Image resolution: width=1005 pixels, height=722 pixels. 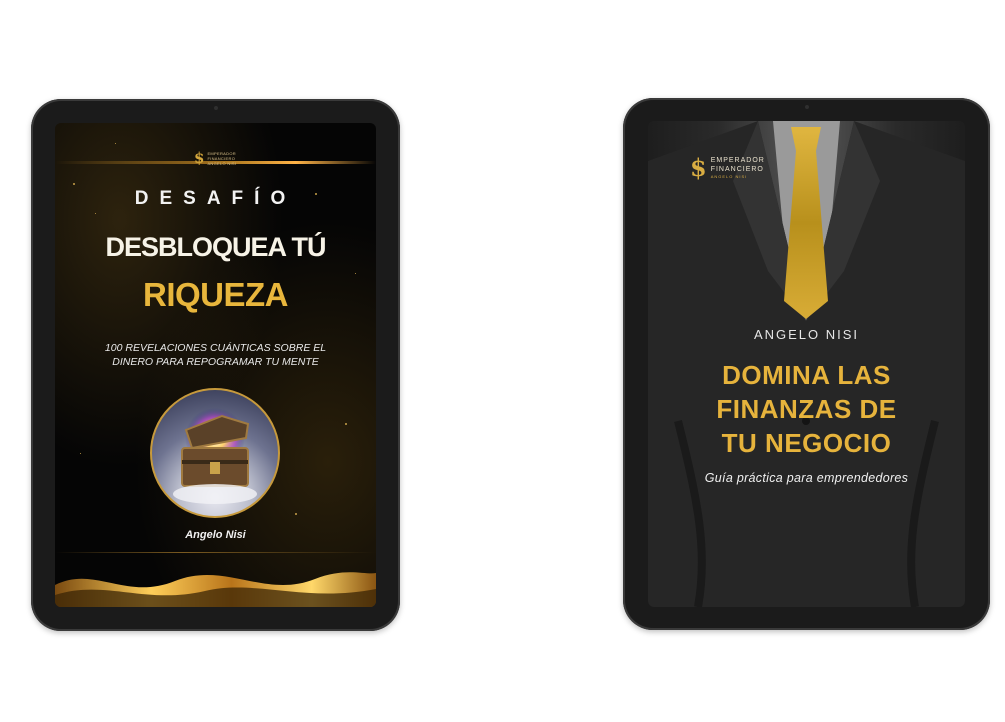 What do you see at coordinates (216, 294) in the screenshot?
I see `cover-title-line-2: RIQUEZA` at bounding box center [216, 294].